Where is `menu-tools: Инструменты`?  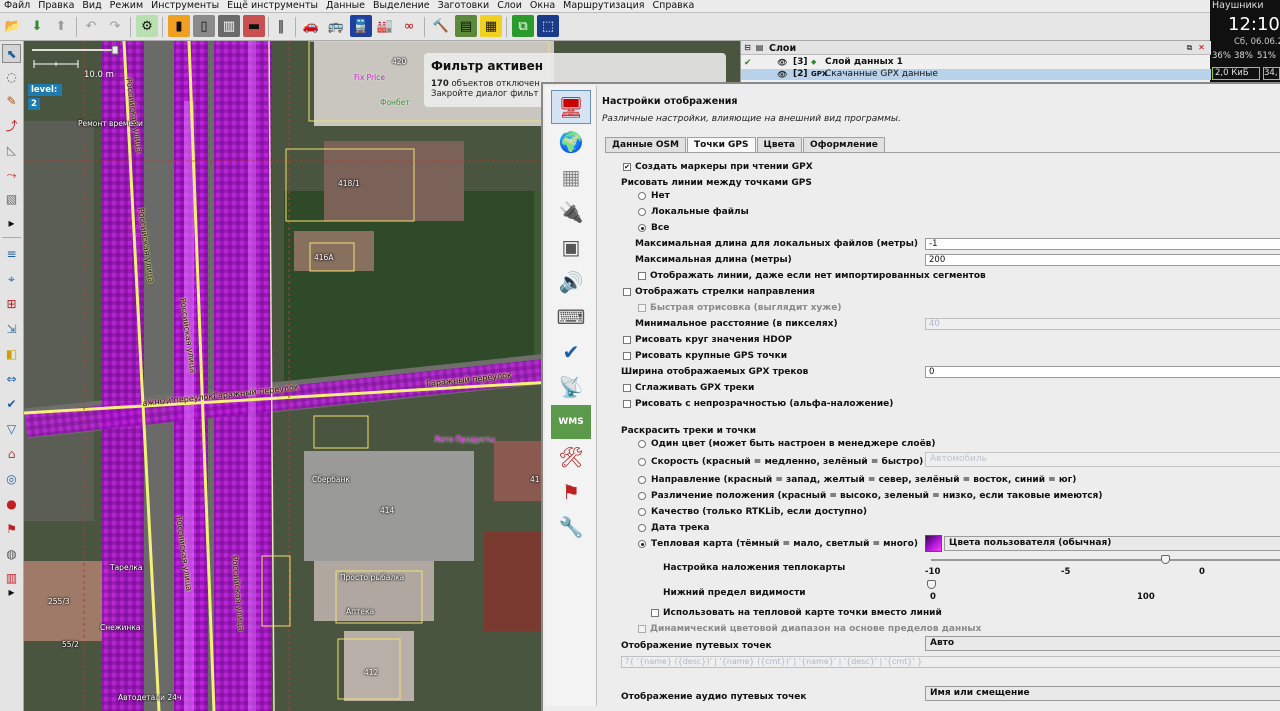 menu-tools: Инструменты is located at coordinates (185, 6).